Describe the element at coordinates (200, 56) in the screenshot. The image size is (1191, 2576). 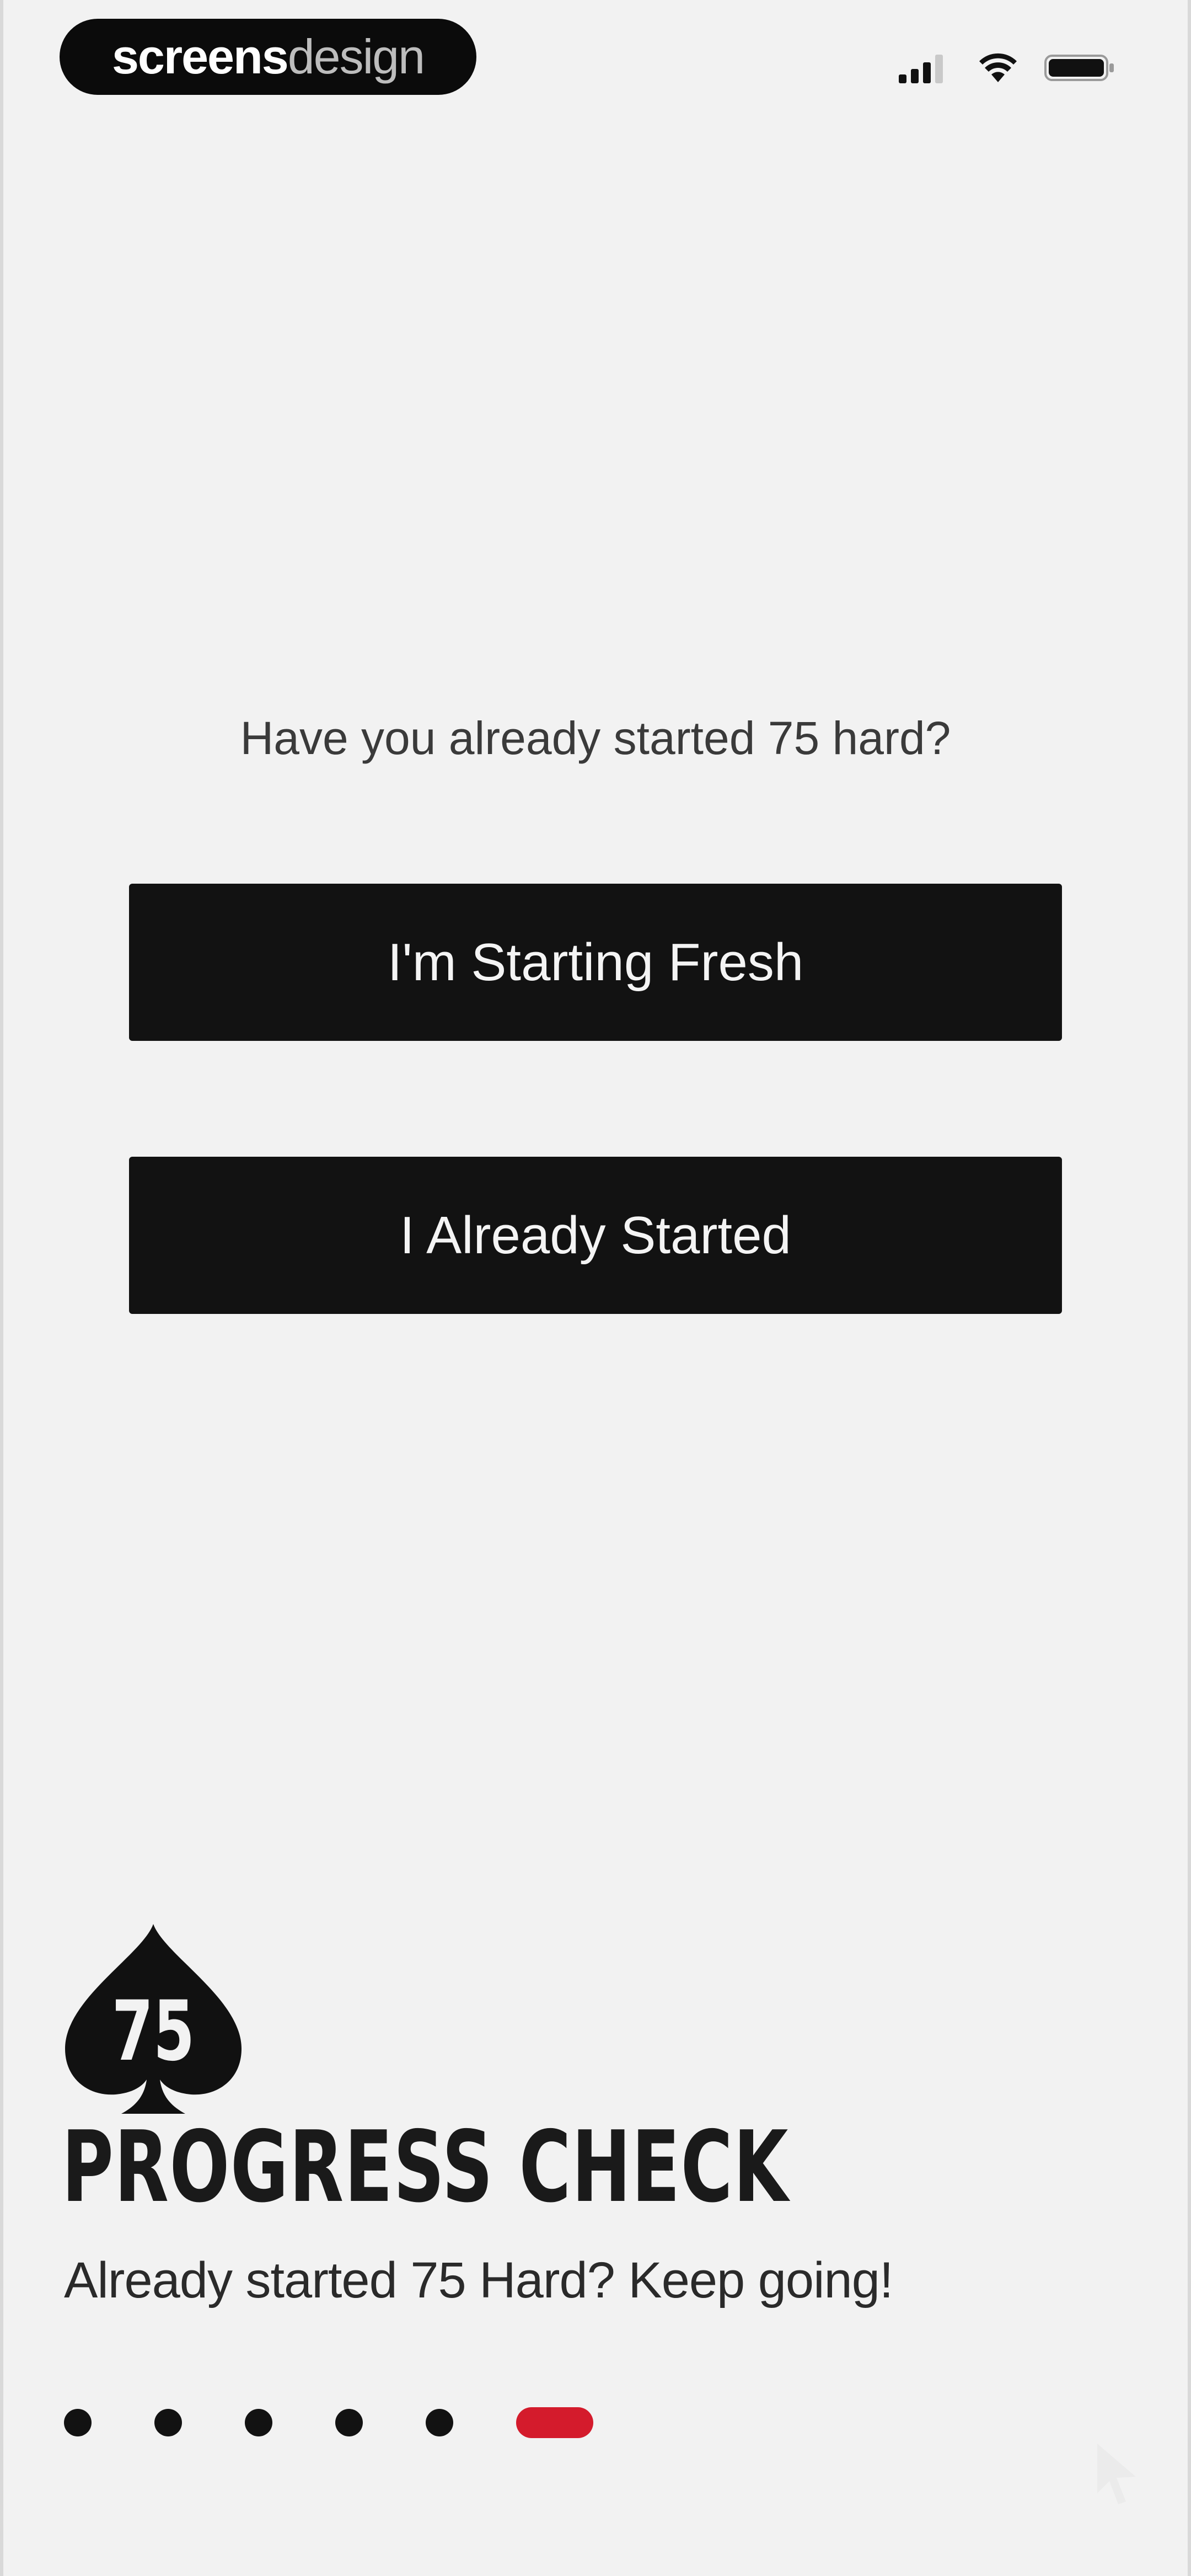
I see `brand-bold-text: screens` at that location.